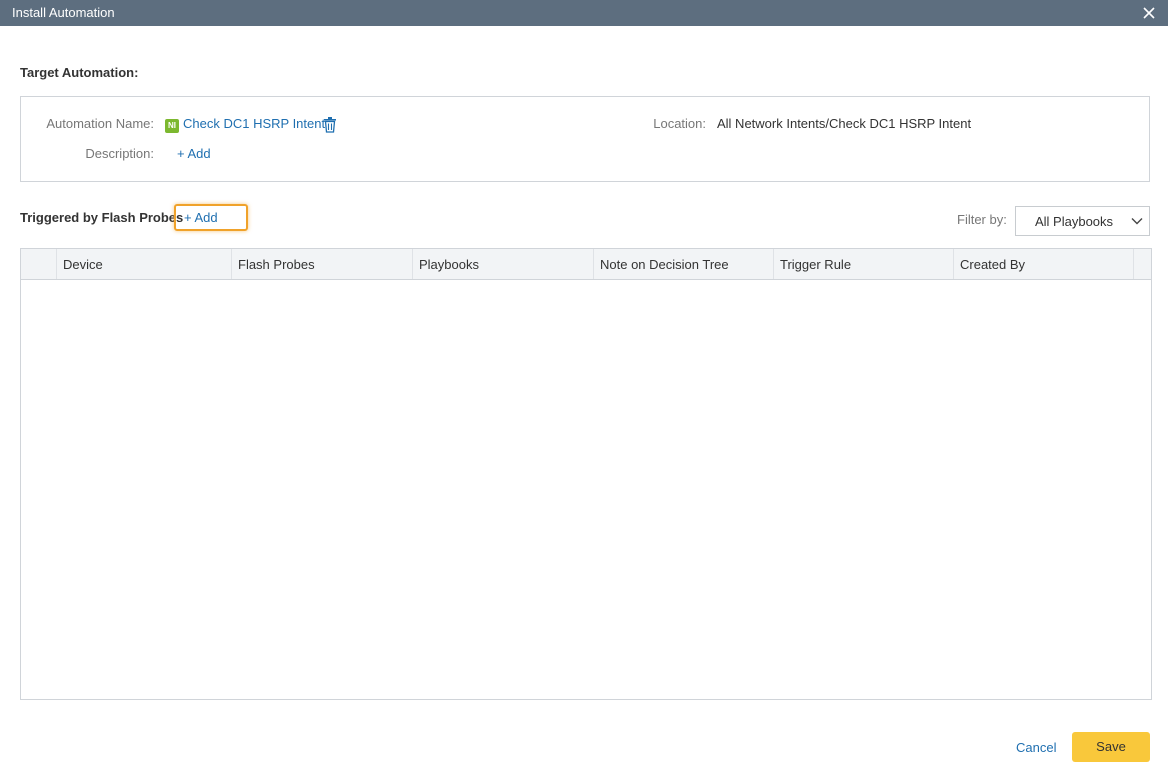 Image resolution: width=1168 pixels, height=784 pixels. What do you see at coordinates (1074, 221) in the screenshot?
I see `filter-selected-value: All Playbooks` at bounding box center [1074, 221].